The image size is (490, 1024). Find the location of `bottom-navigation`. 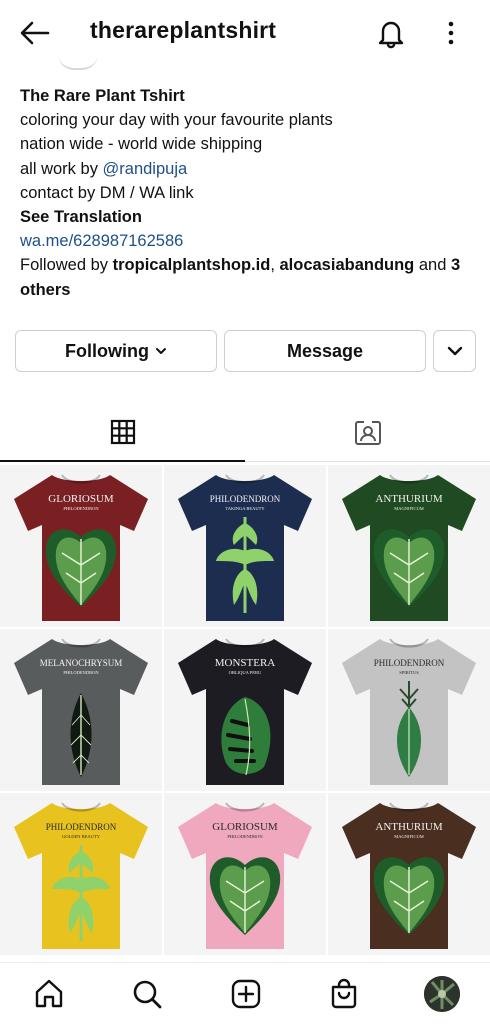

bottom-navigation is located at coordinates (245, 993).